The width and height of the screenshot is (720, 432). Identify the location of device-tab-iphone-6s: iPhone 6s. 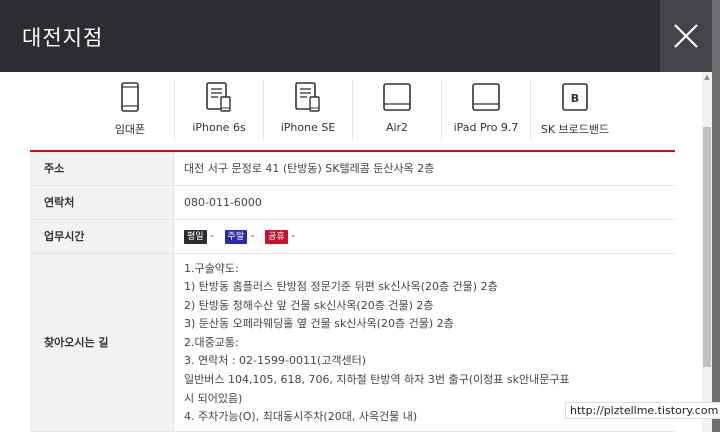
(218, 110).